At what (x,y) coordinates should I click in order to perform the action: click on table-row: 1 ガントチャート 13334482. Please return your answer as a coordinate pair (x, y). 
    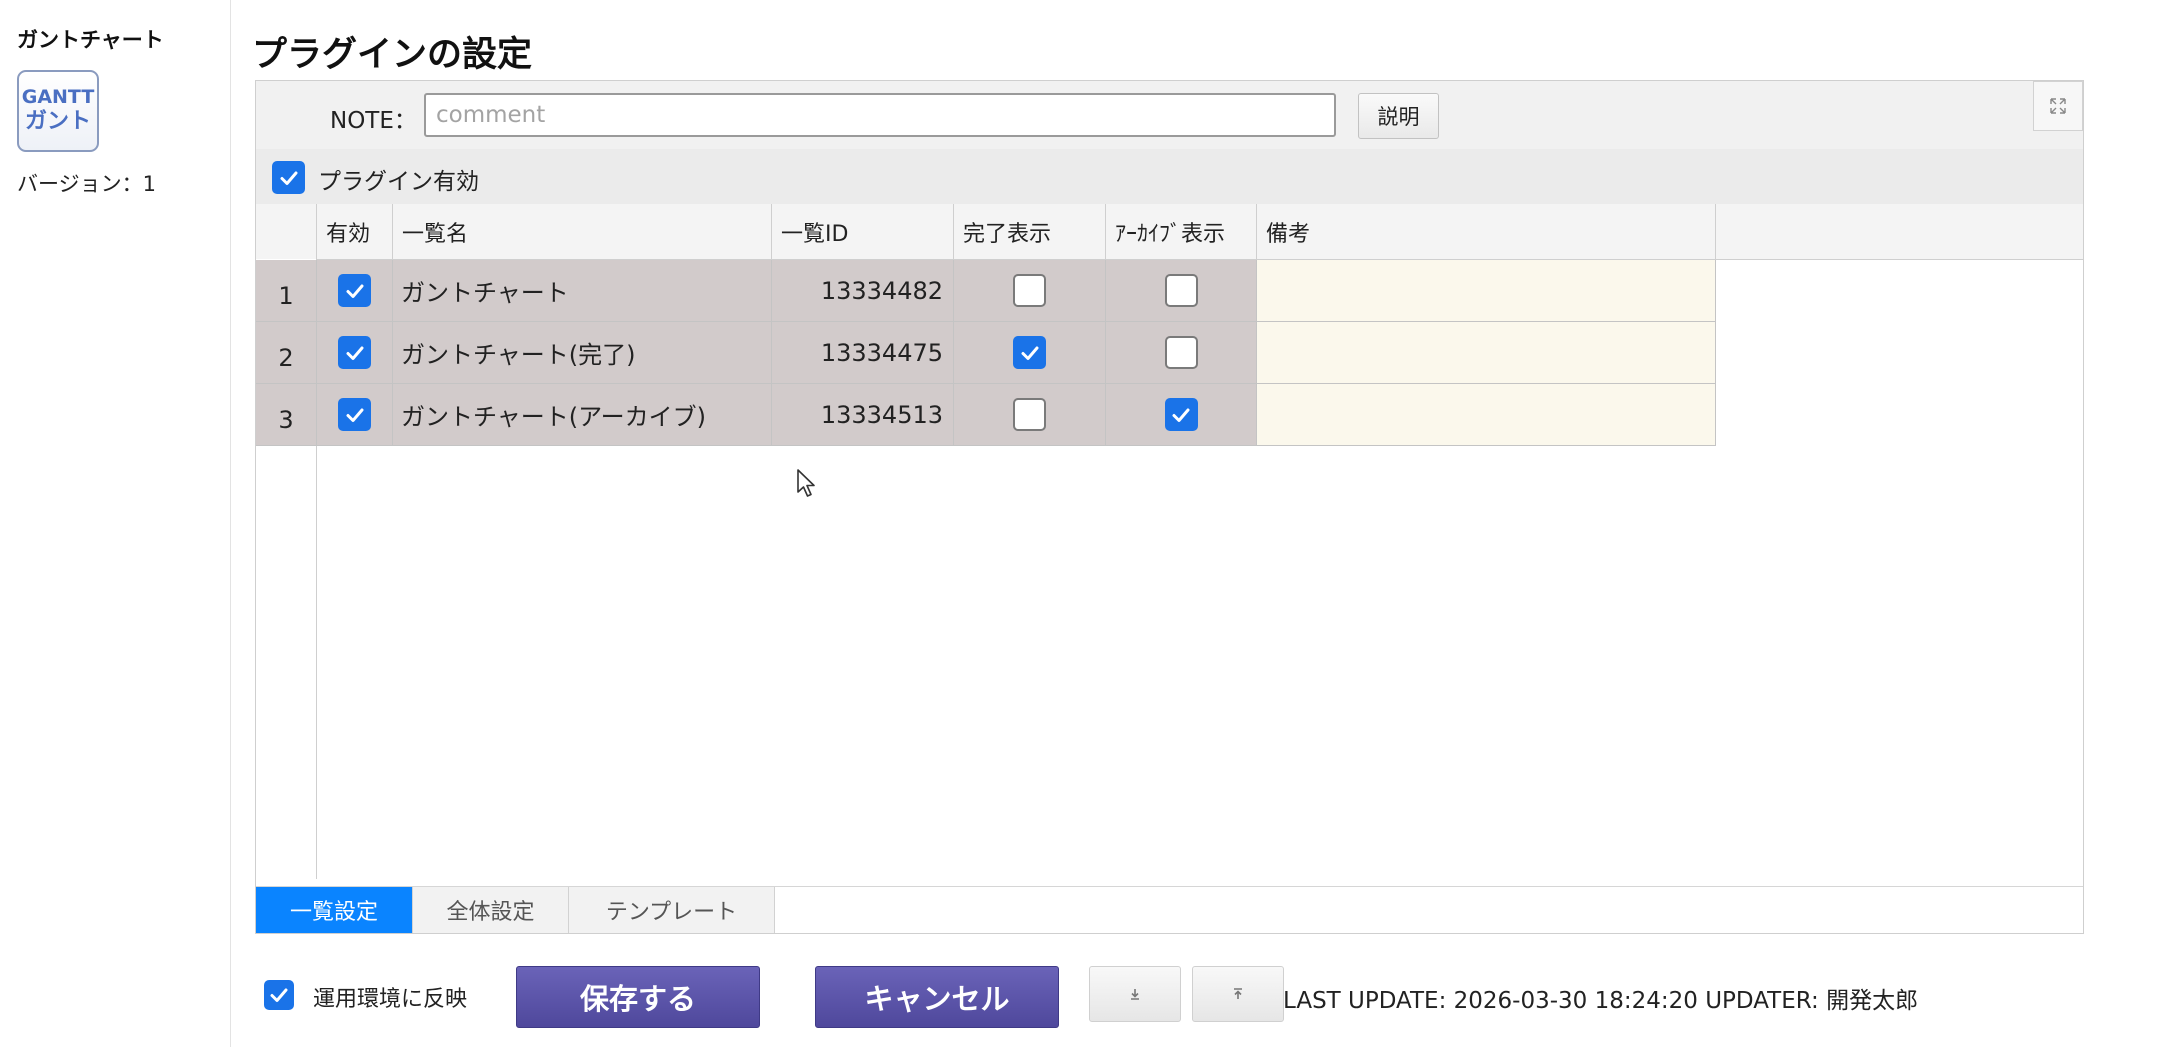
    Looking at the image, I should click on (986, 291).